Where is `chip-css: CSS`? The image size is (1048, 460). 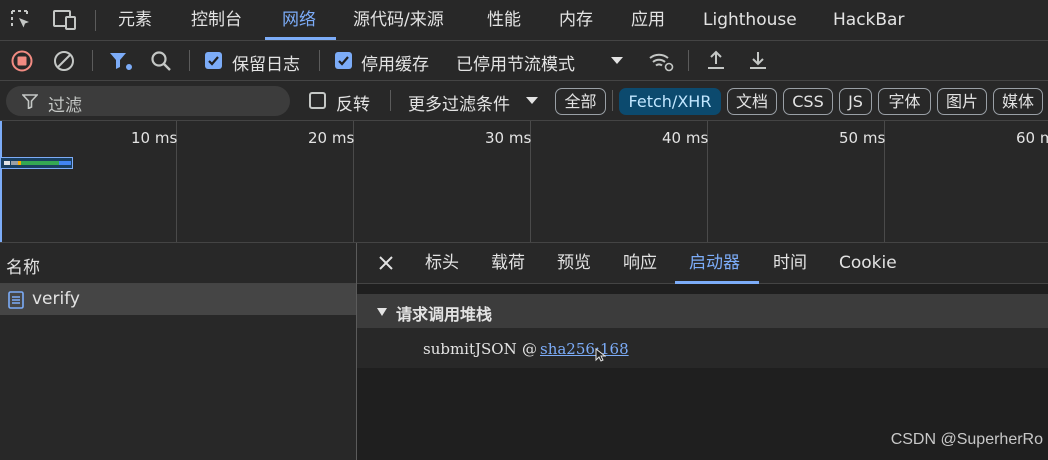
chip-css: CSS is located at coordinates (808, 101).